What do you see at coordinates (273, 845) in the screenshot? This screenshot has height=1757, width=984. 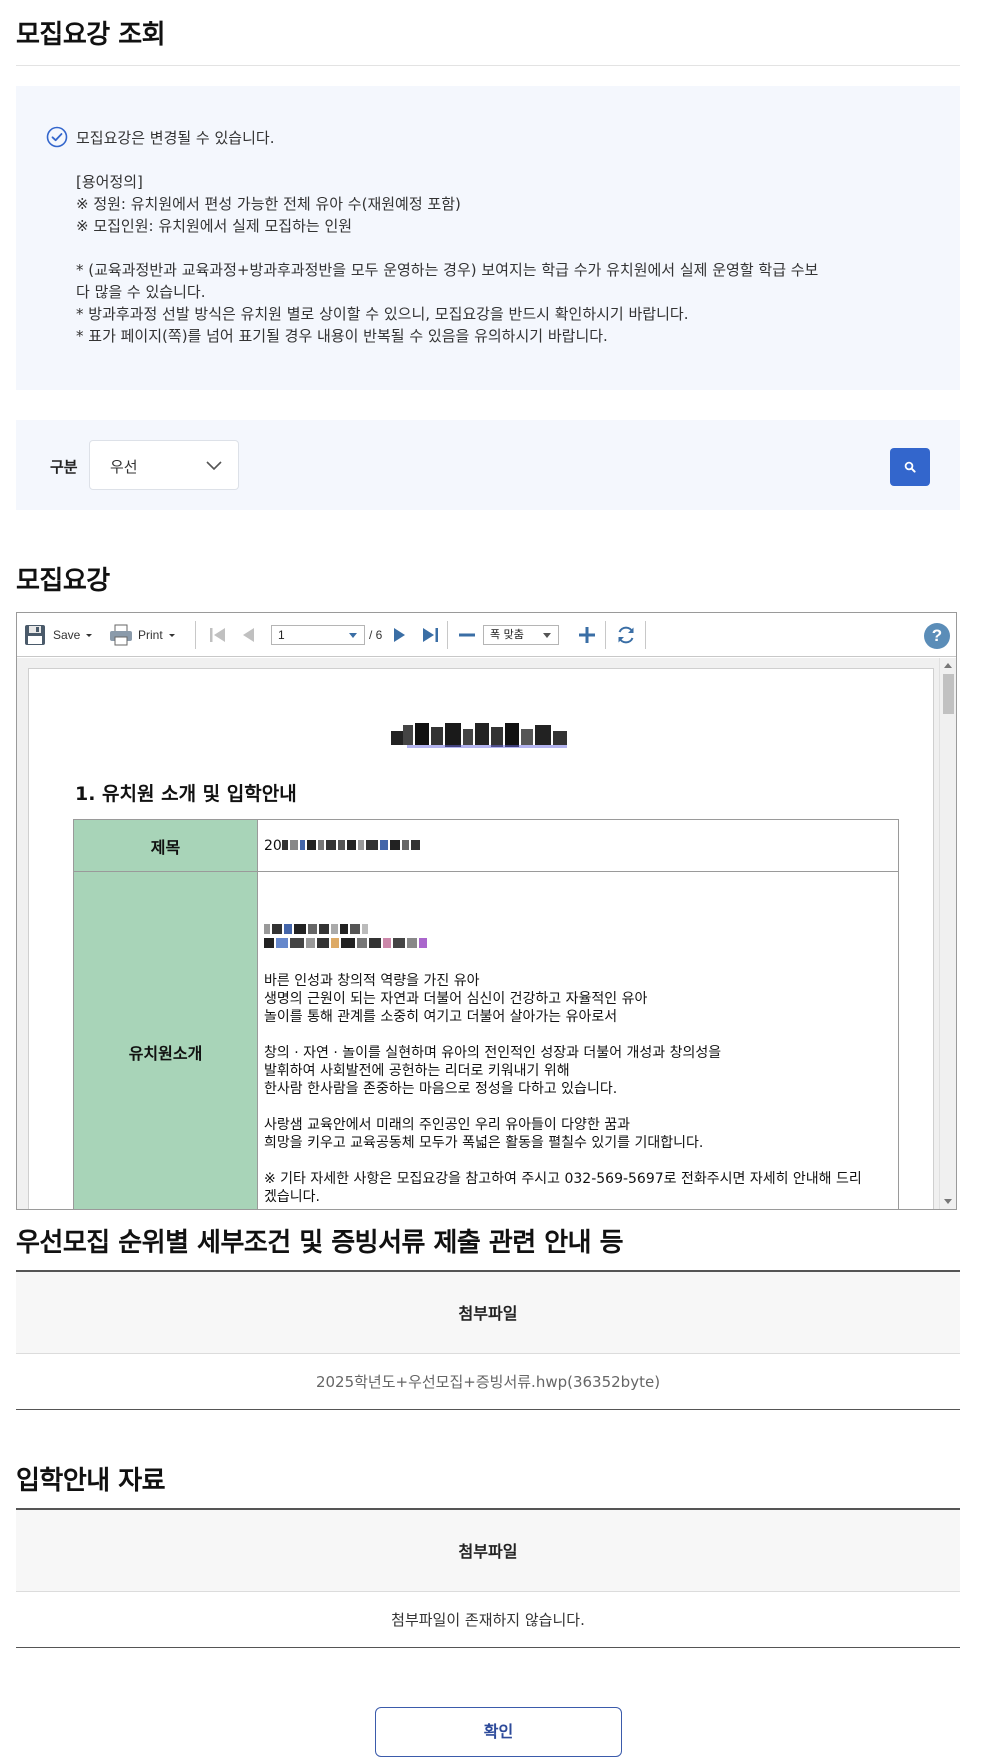 I see `obscured-title-prefix: 20` at bounding box center [273, 845].